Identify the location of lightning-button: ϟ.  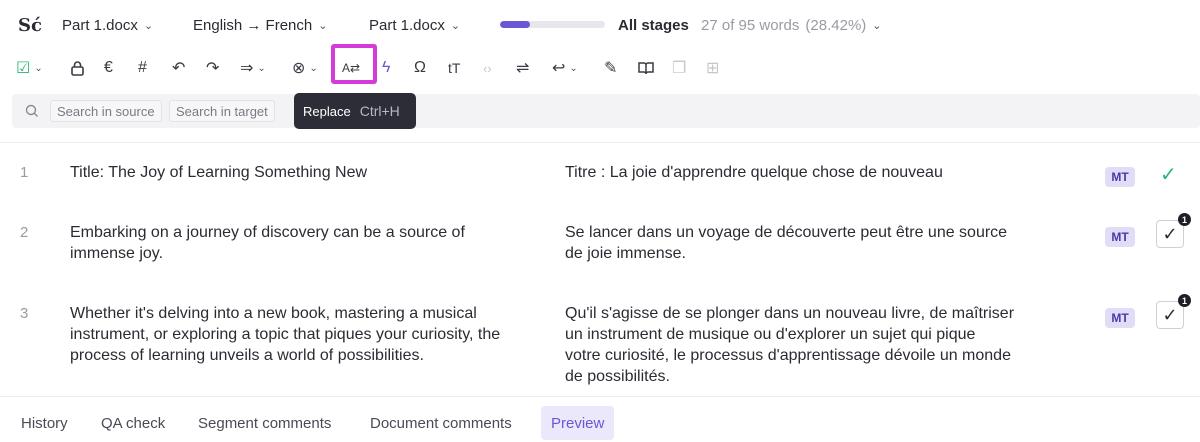
(386, 68).